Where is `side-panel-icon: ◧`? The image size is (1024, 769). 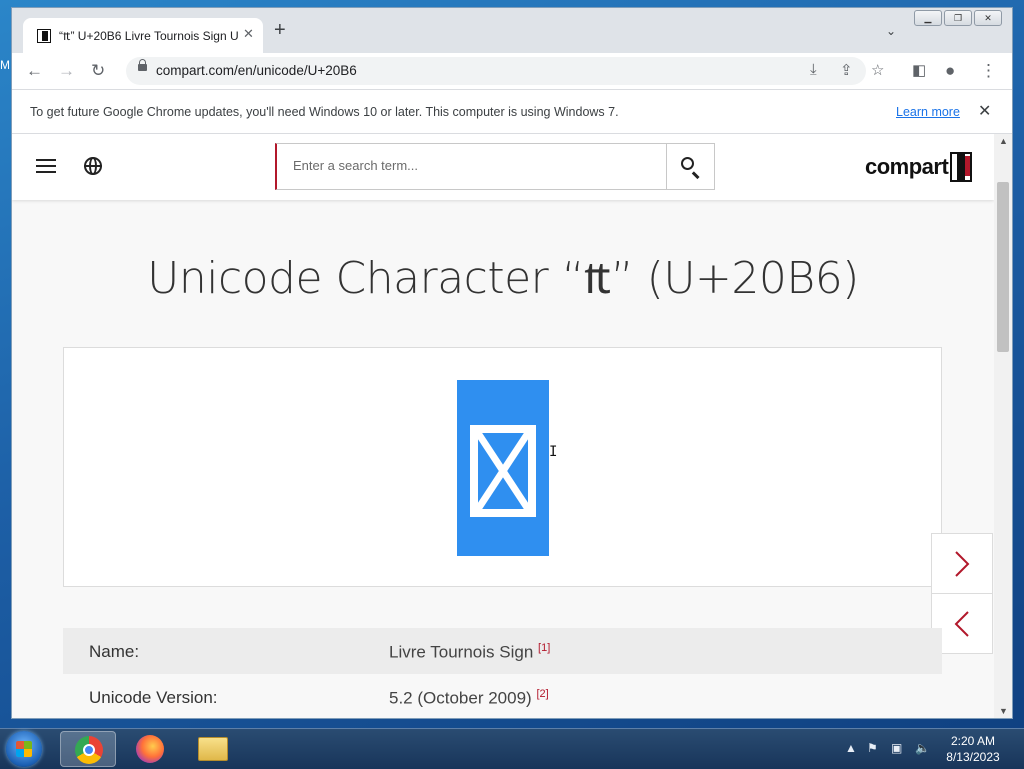
side-panel-icon: ◧ is located at coordinates (919, 71).